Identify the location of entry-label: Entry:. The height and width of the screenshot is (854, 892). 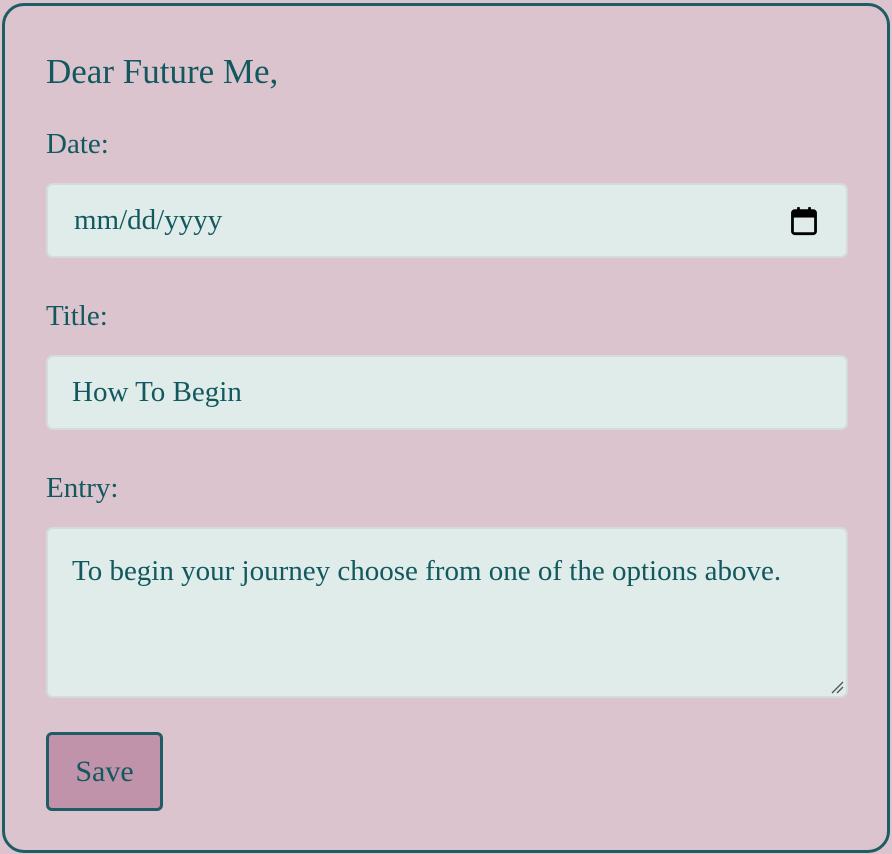
(82, 488).